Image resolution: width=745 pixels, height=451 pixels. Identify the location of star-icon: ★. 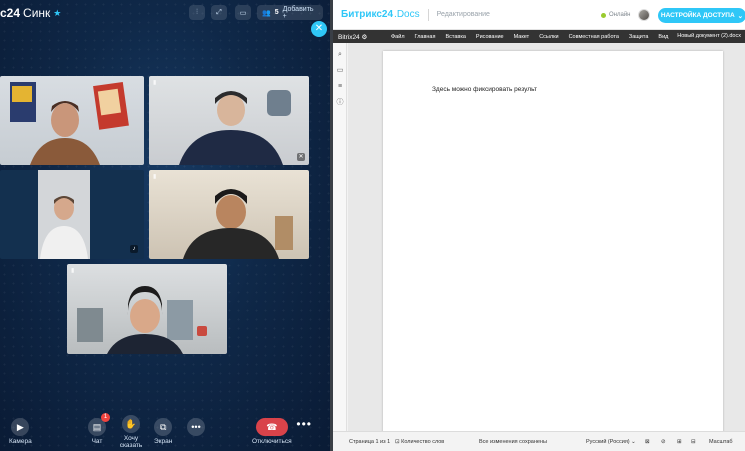
(57, 13).